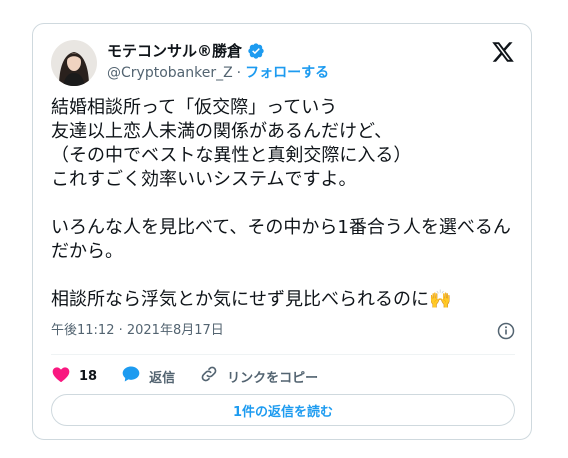 This screenshot has width=568, height=458. What do you see at coordinates (287, 73) in the screenshot?
I see `follow-button: フォローする` at bounding box center [287, 73].